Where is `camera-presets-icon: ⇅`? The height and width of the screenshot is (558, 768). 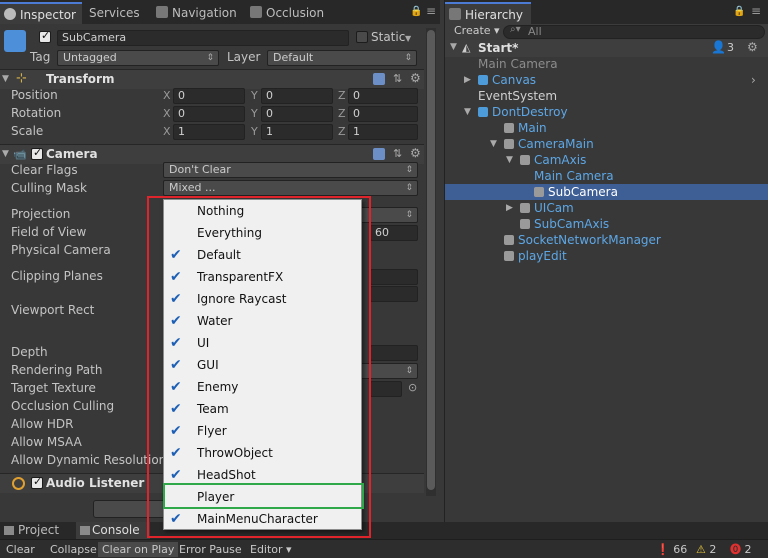 camera-presets-icon: ⇅ is located at coordinates (397, 153).